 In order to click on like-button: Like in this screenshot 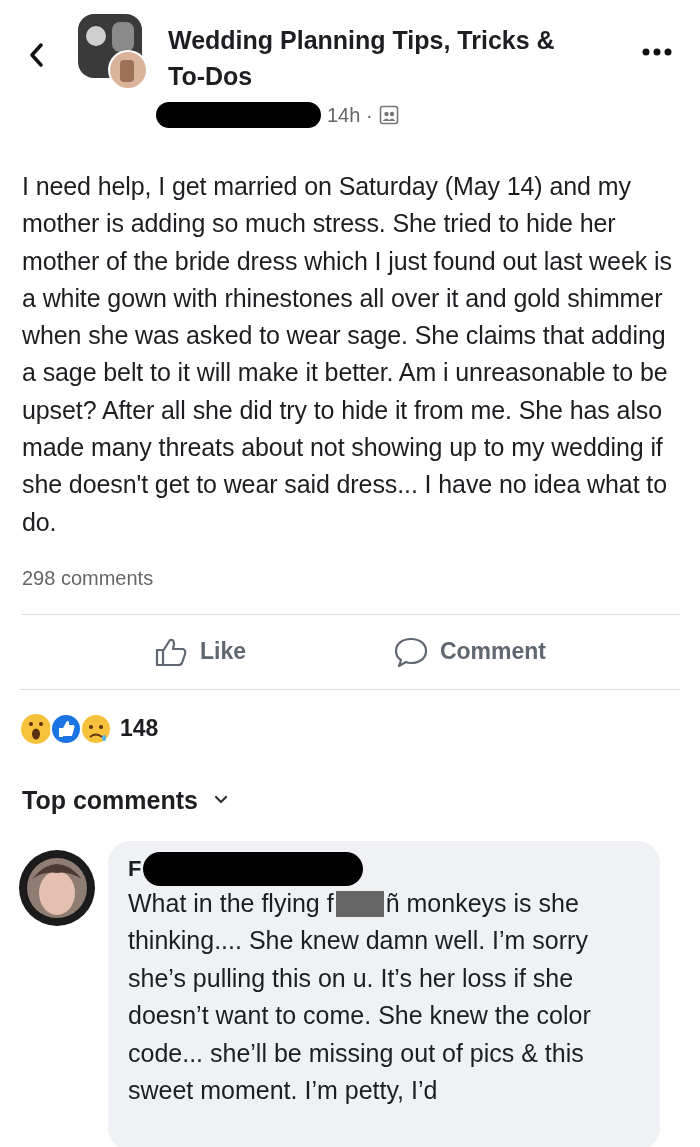, I will do `click(199, 651)`.